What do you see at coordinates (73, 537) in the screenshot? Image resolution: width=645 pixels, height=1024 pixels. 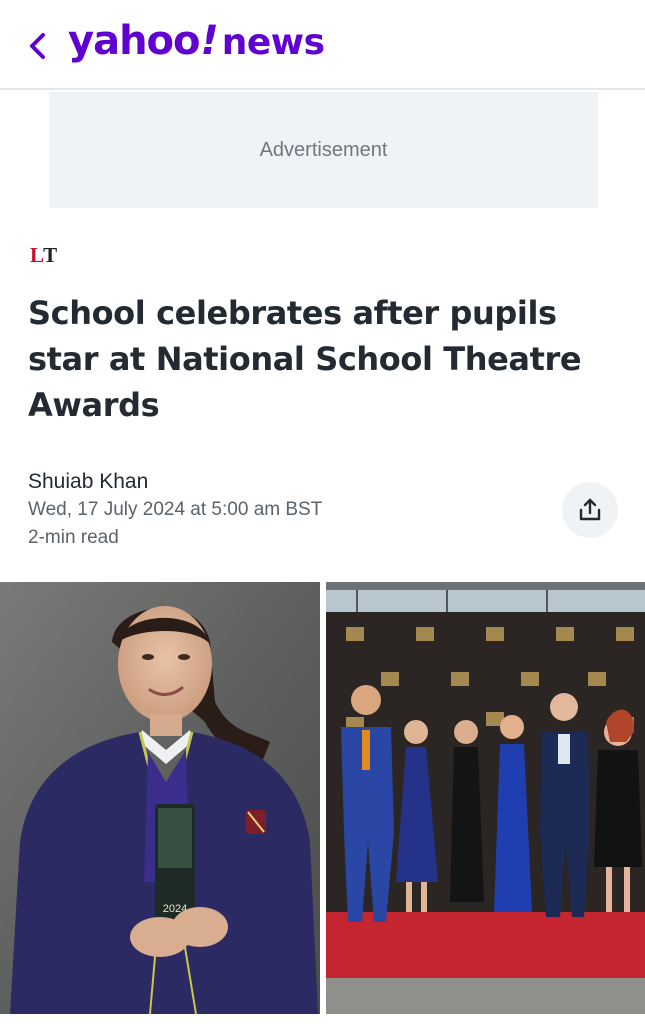 I see `article-read-time: 2-min read` at bounding box center [73, 537].